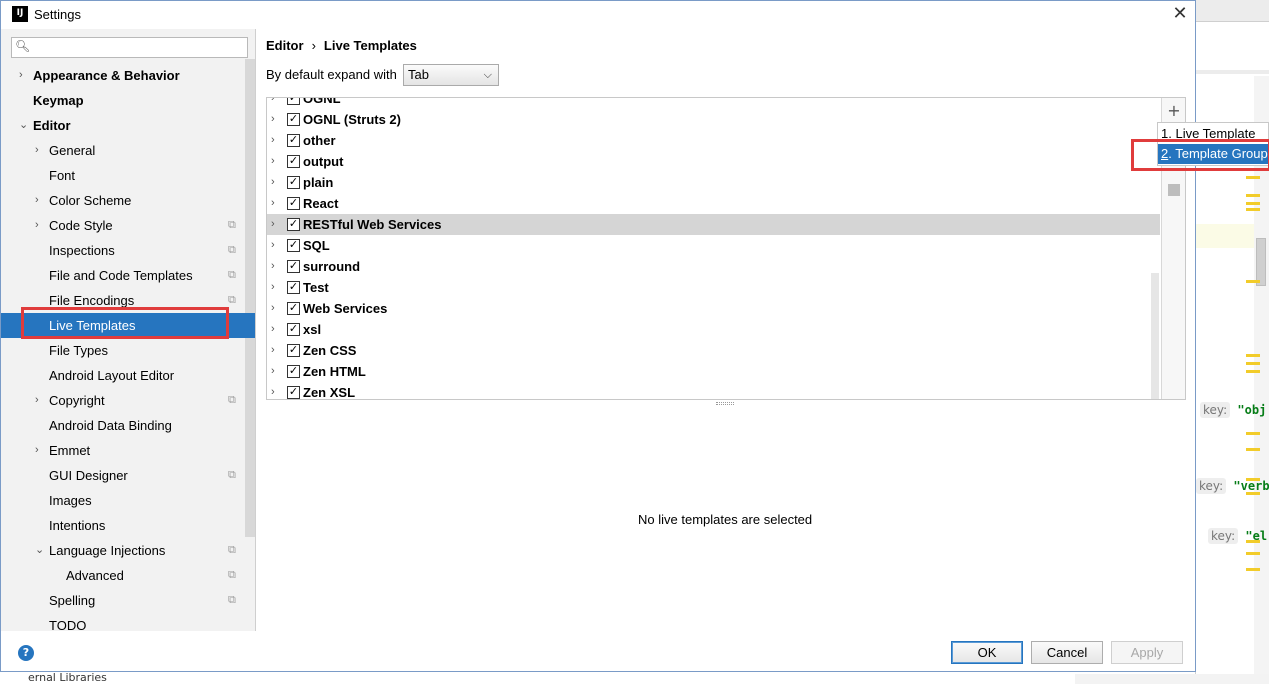 The image size is (1269, 684). Describe the element at coordinates (713, 371) in the screenshot. I see `template-group-row: › ✓ Zen HTML` at that location.